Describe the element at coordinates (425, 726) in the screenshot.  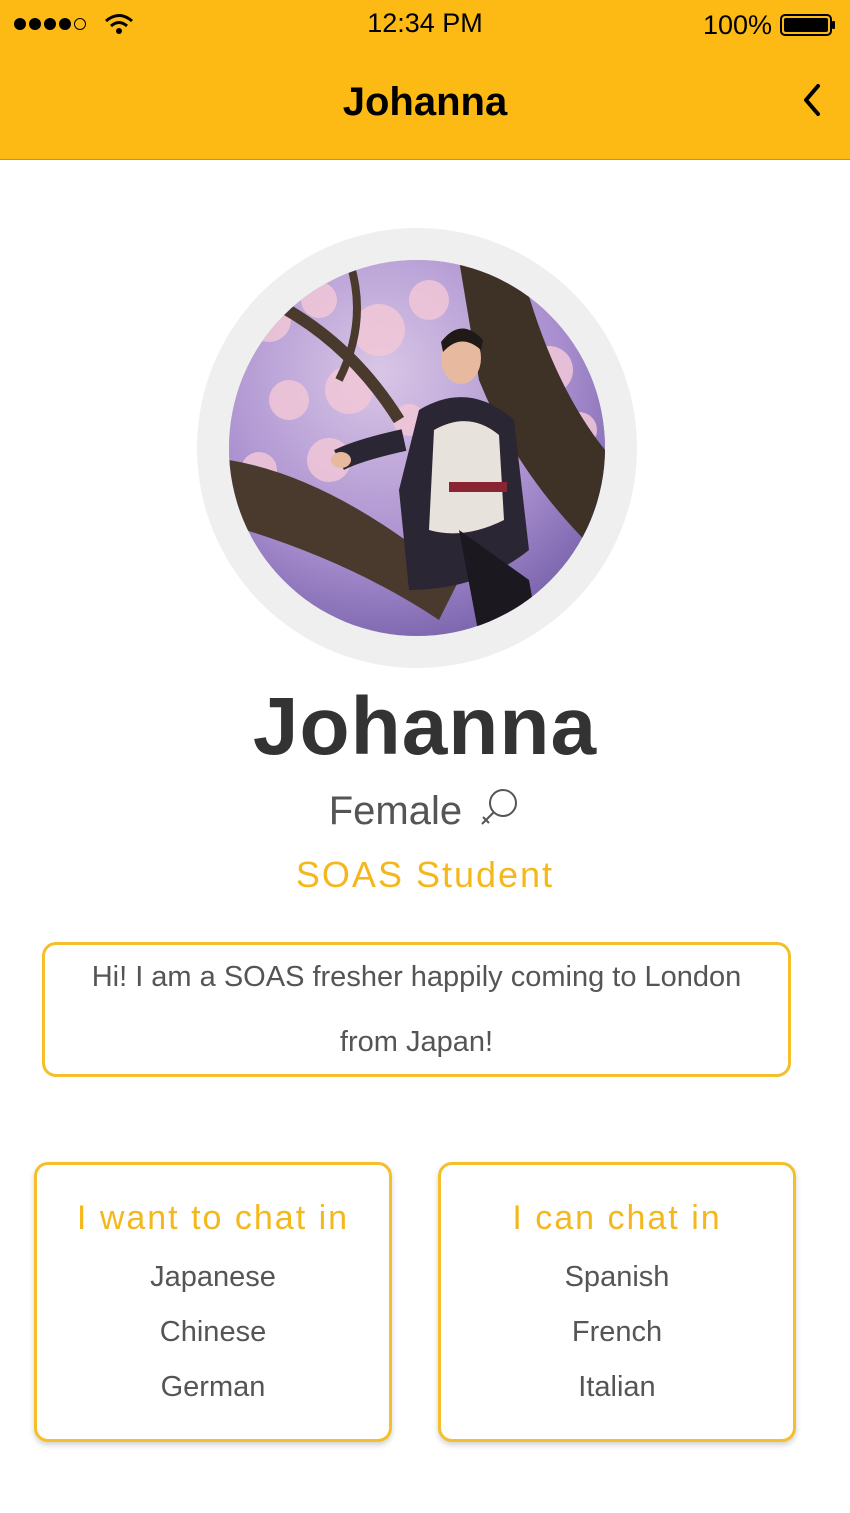
I see `profile-name: Johanna` at that location.